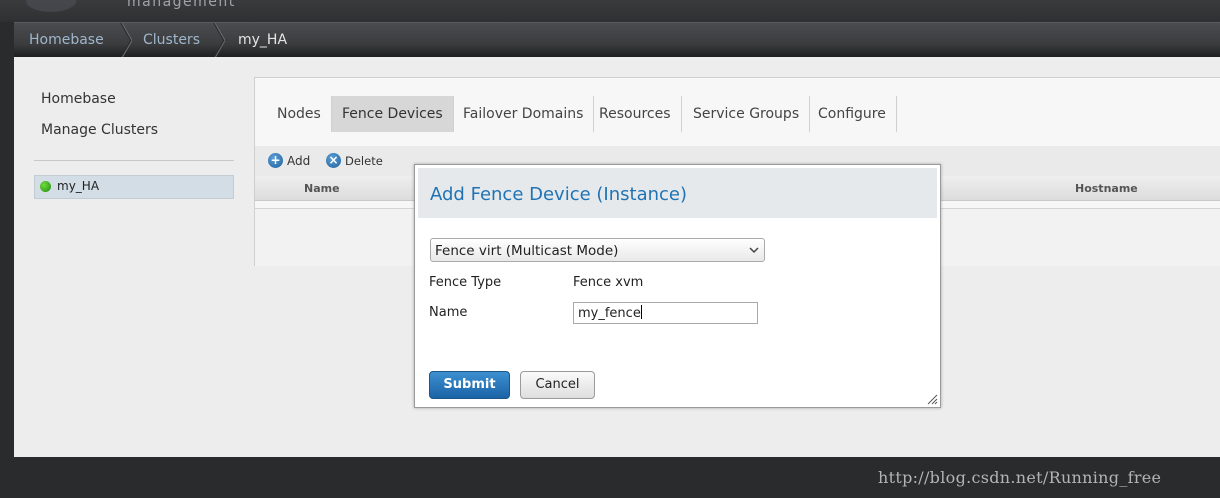 Image resolution: width=1220 pixels, height=498 pixels. Describe the element at coordinates (393, 114) in the screenshot. I see `tab-fence-devices: Fence Devices` at that location.